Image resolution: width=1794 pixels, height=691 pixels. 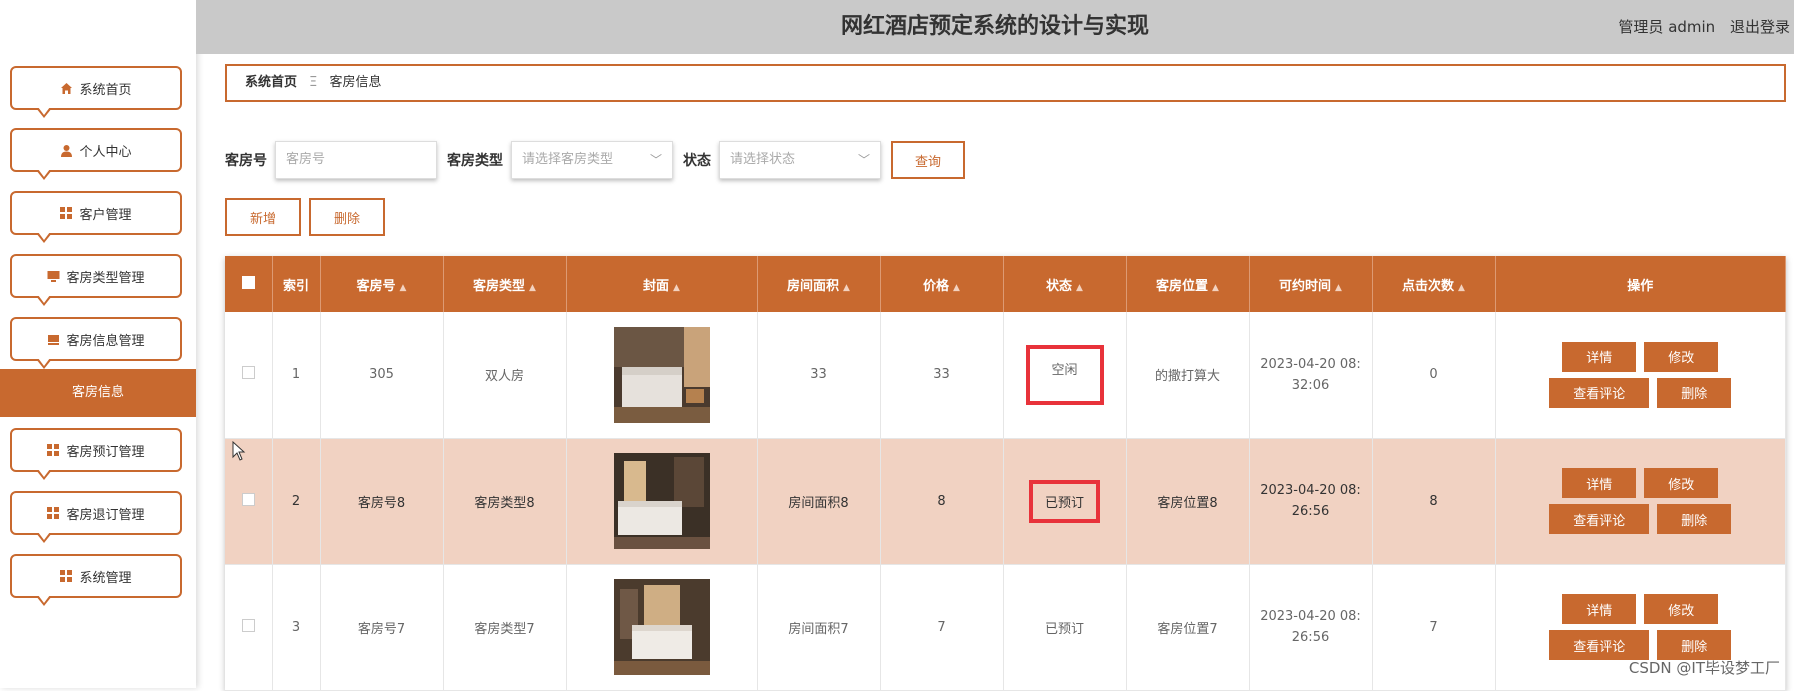 I want to click on cell-area: 房间面积7, so click(x=818, y=627).